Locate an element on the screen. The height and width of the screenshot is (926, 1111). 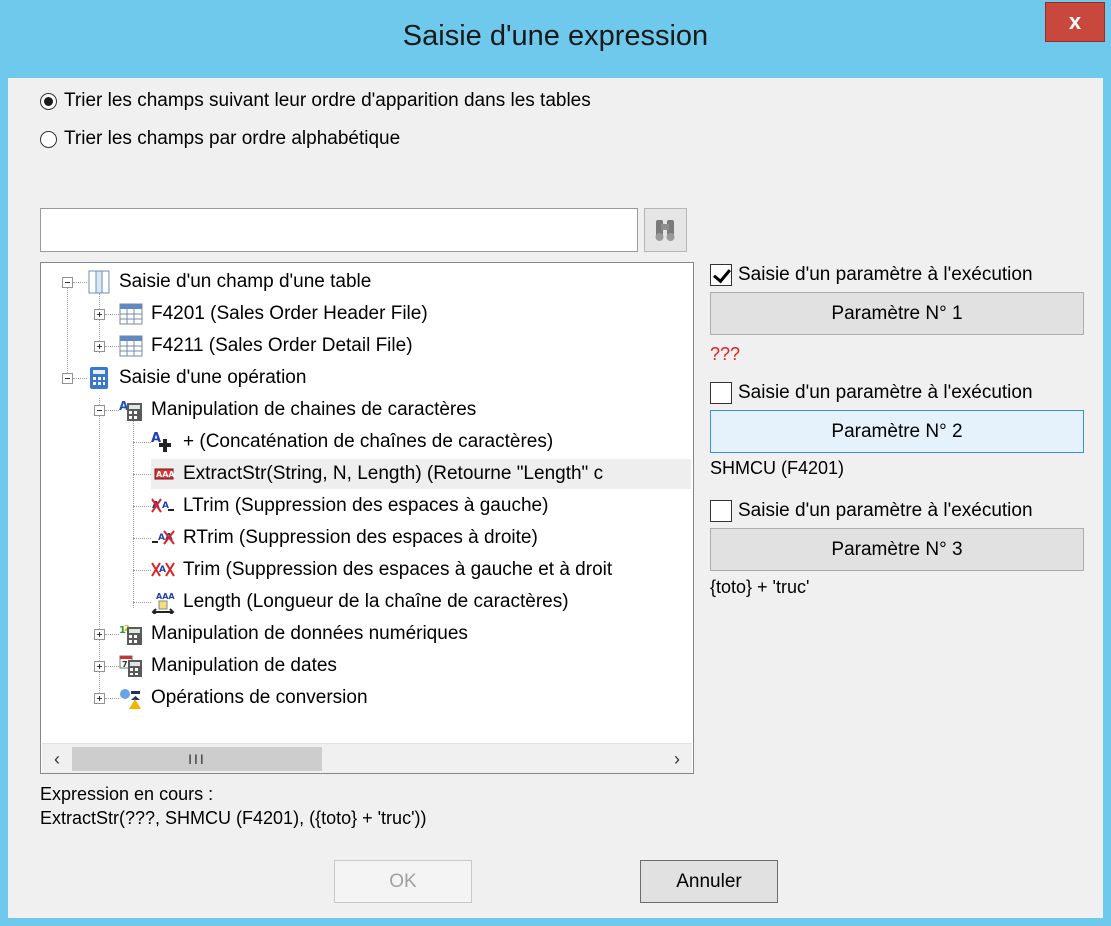
radio-sort-alphabetical: Trier les champs par ordre alphabétique is located at coordinates (220, 139).